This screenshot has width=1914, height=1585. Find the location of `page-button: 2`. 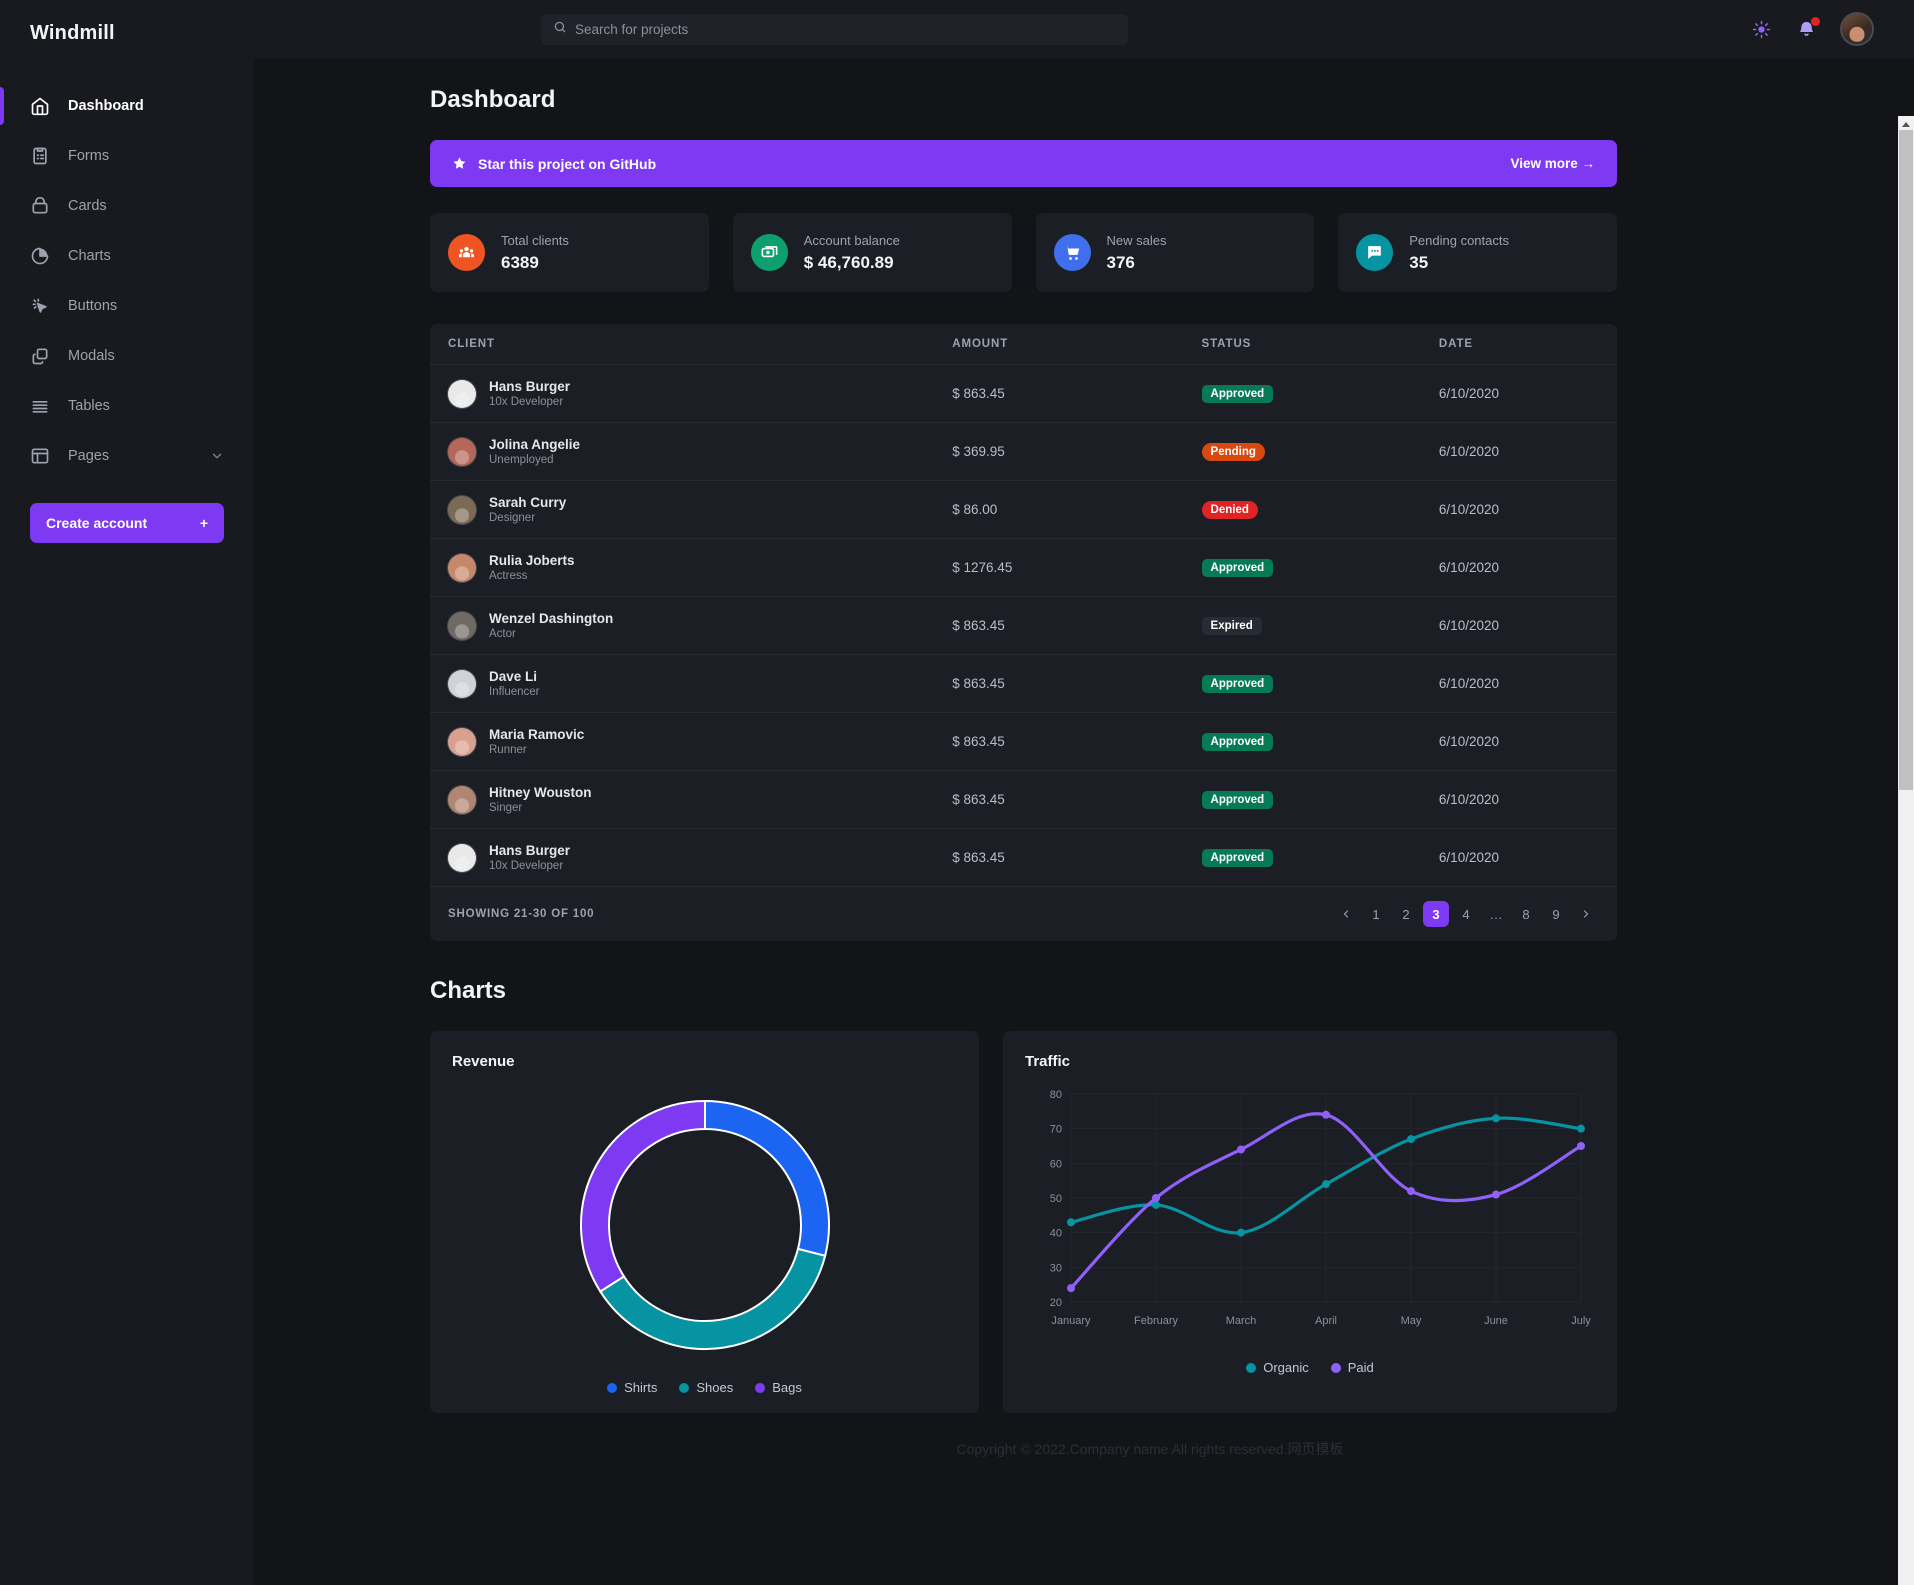

page-button: 2 is located at coordinates (1406, 914).